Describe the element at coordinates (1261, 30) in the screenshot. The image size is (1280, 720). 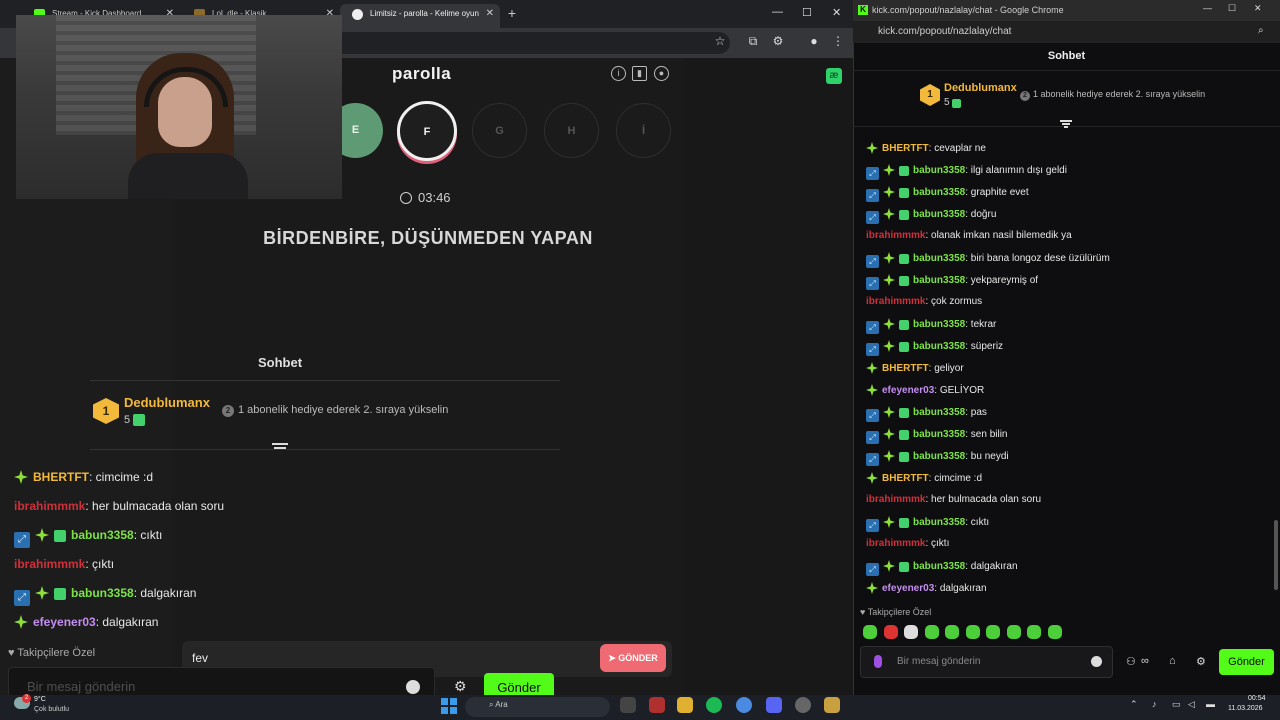
I see `zoom-icon: ⌕` at that location.